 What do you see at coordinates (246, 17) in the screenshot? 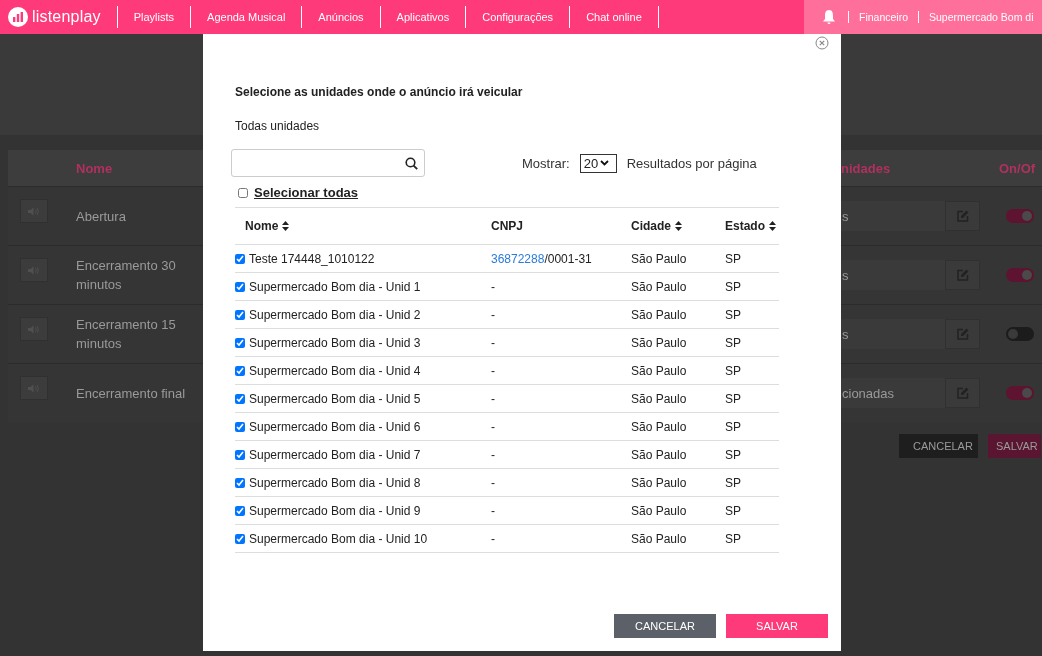
I see `nav-link: Agenda Musical` at bounding box center [246, 17].